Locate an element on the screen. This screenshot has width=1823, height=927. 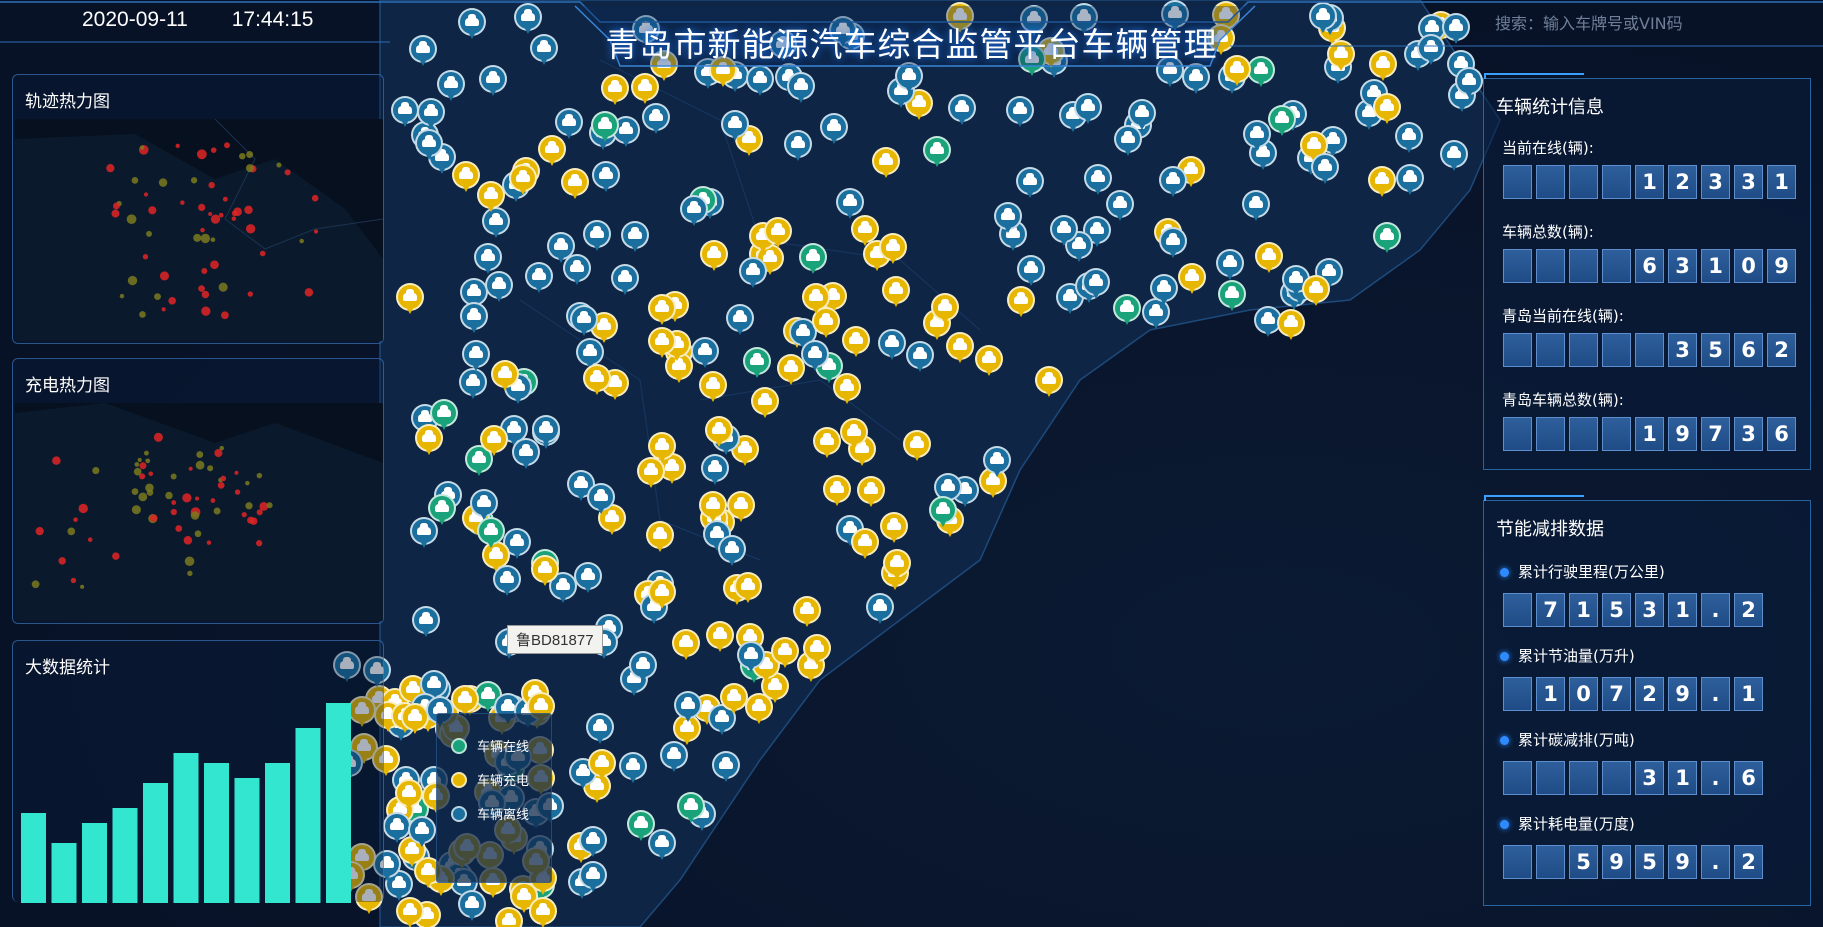
legend-offline: 车辆离线 is located at coordinates (490, 813).